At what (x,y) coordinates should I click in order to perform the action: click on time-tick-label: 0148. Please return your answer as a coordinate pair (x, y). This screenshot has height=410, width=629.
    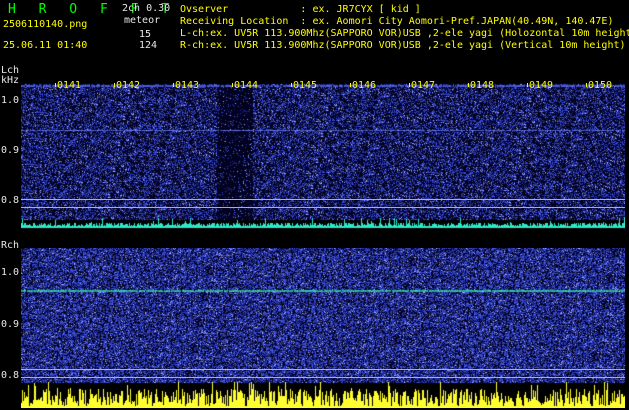
    Looking at the image, I should click on (482, 85).